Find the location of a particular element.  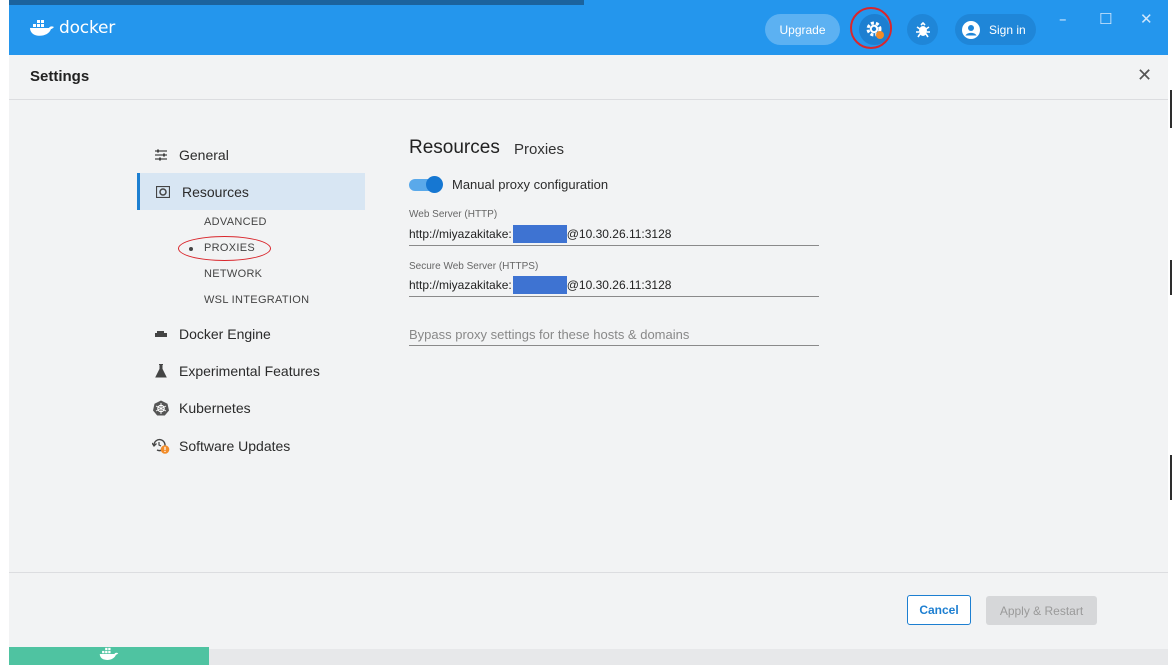

sidebar-subitem-proxies: PROXIES is located at coordinates (229, 248).